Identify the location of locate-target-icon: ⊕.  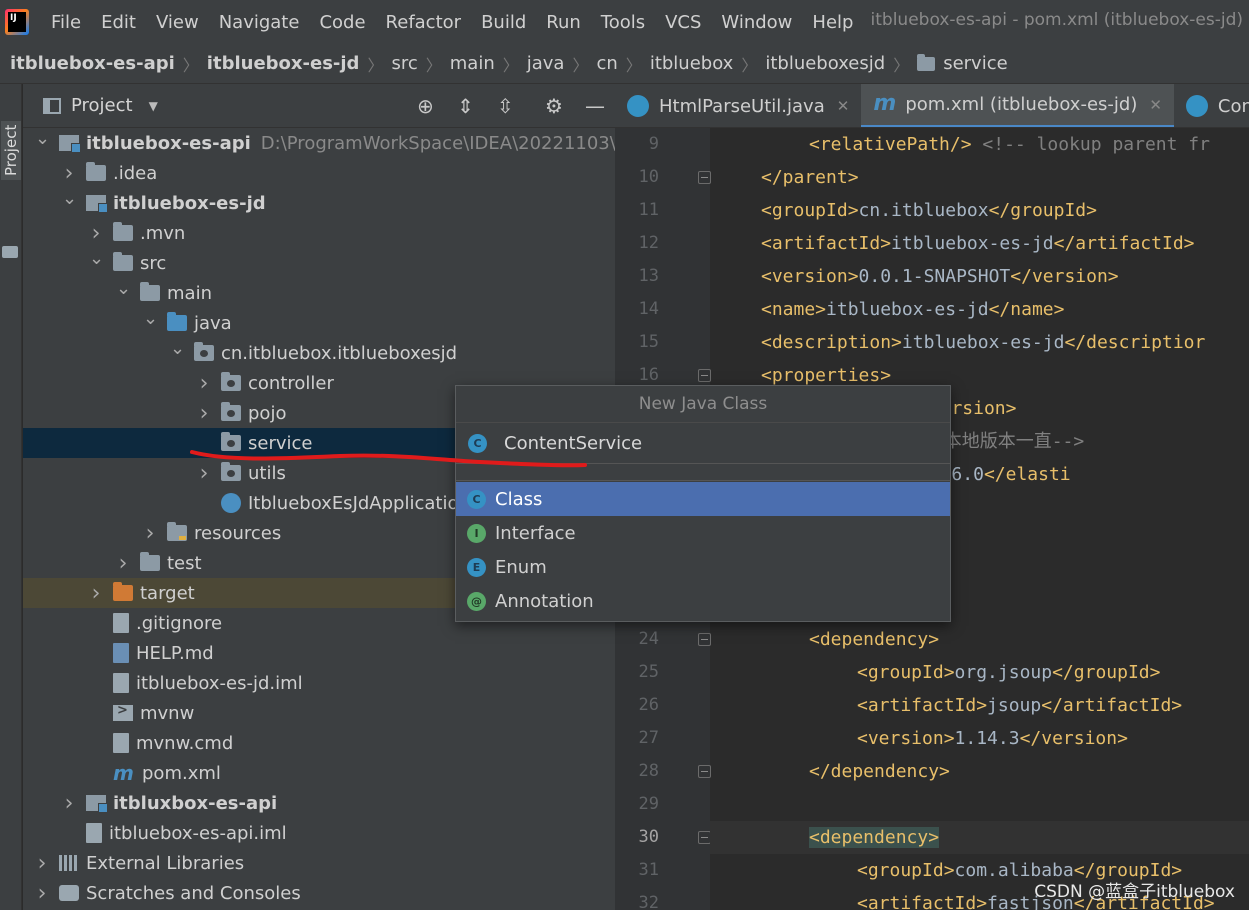
(425, 106).